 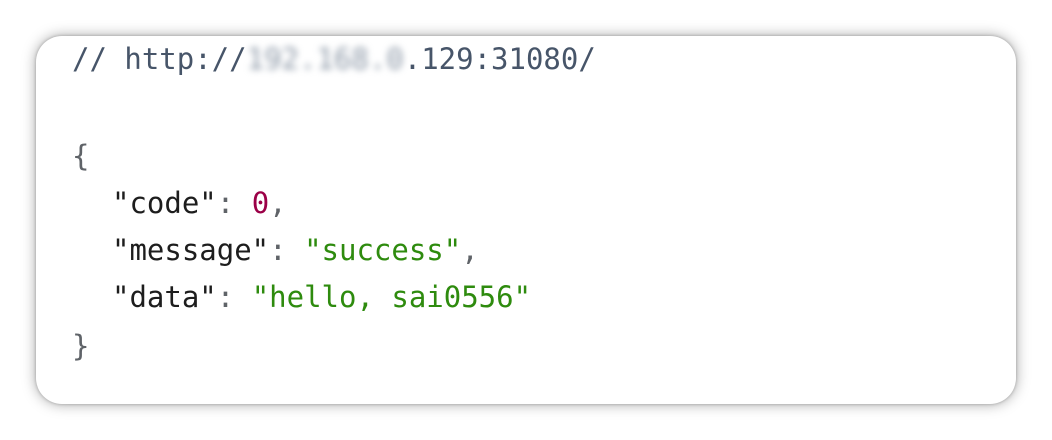 What do you see at coordinates (159, 59) in the screenshot?
I see `comment-prefix: // http://` at bounding box center [159, 59].